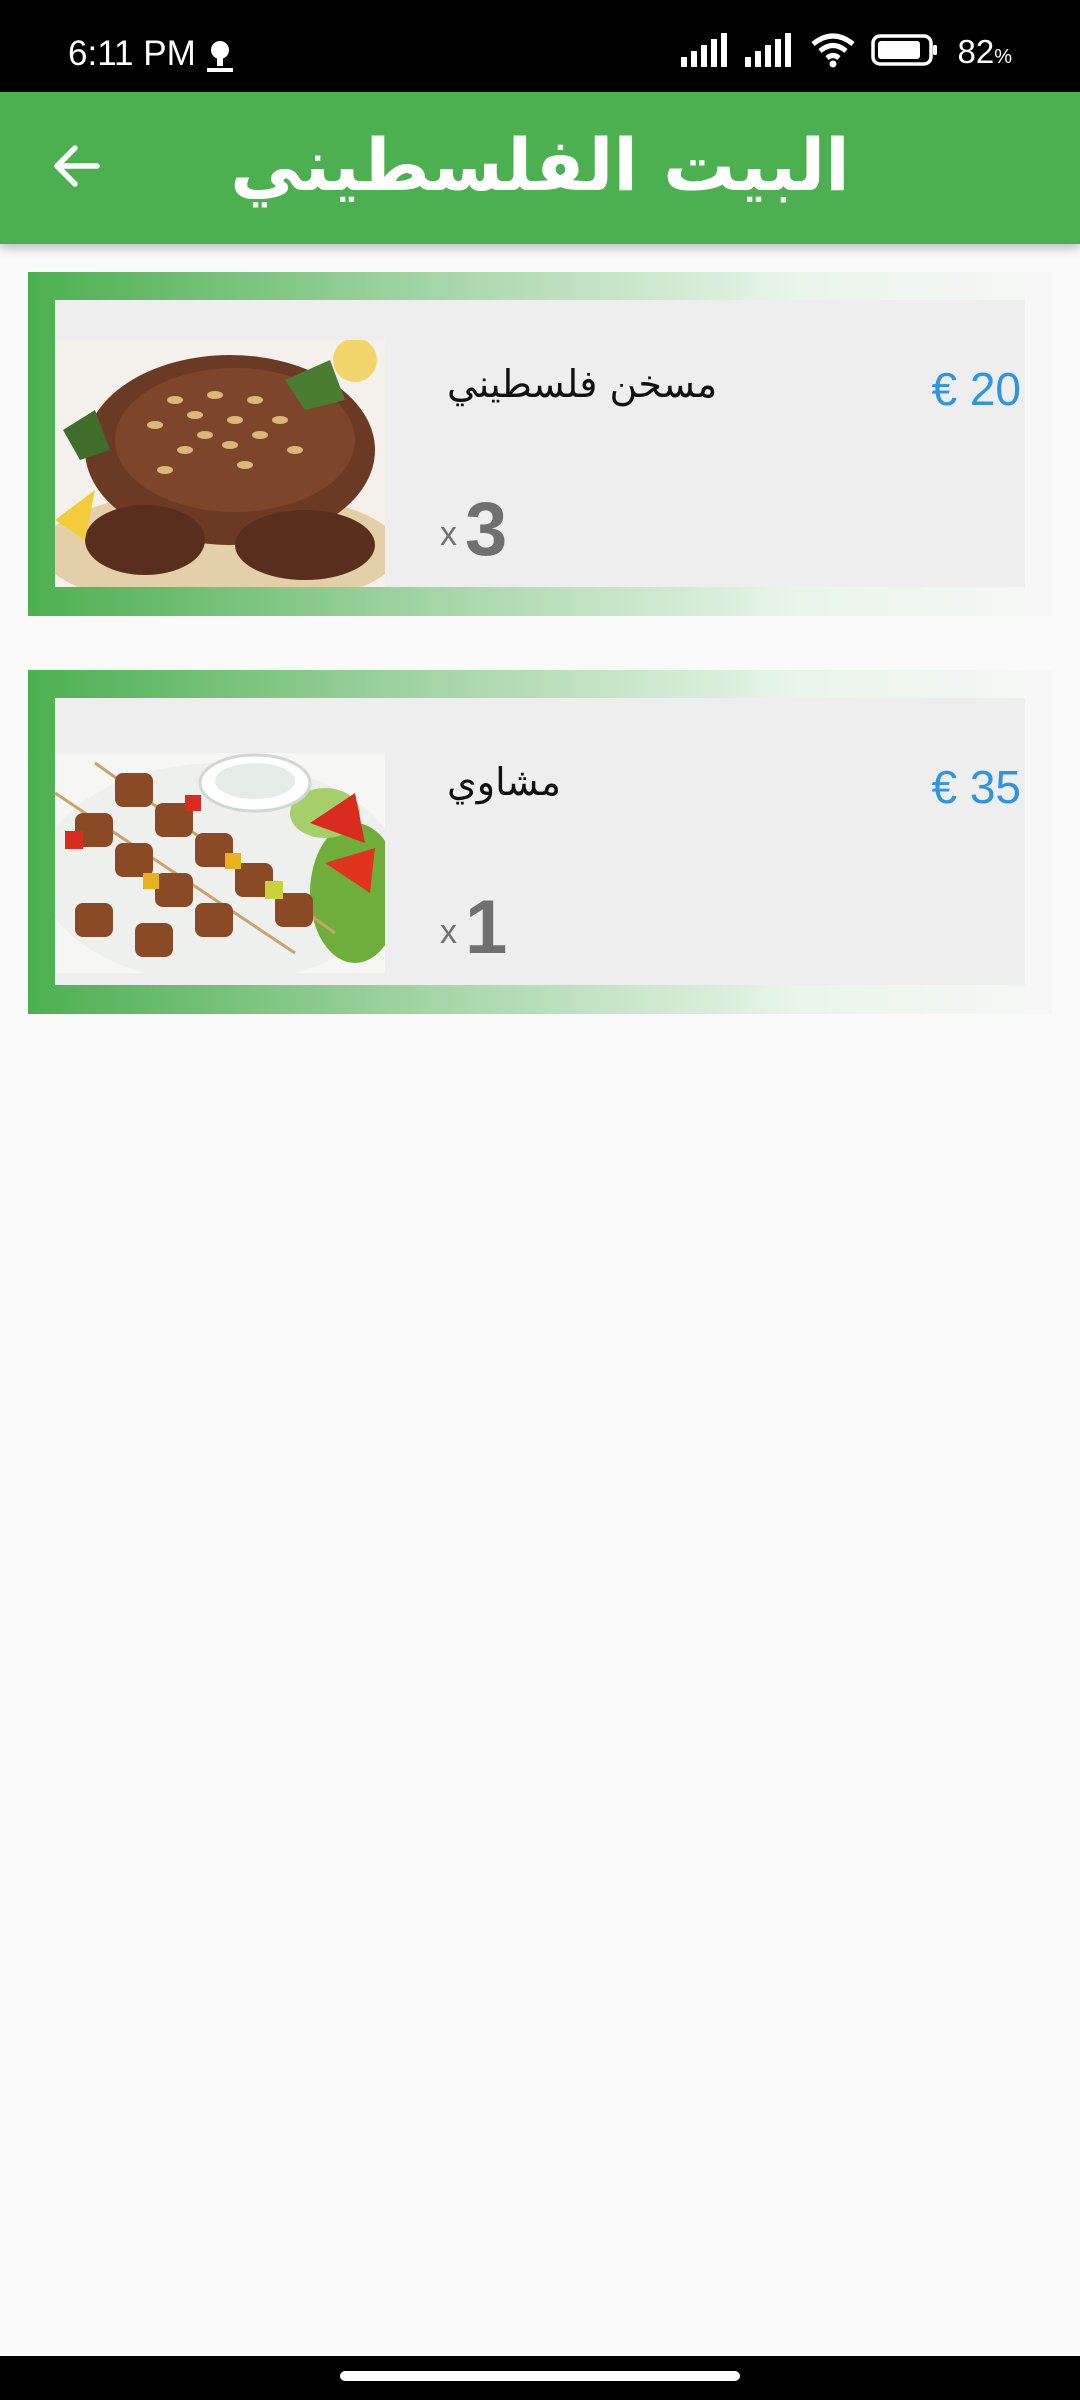  I want to click on quantity-value: 3, so click(486, 529).